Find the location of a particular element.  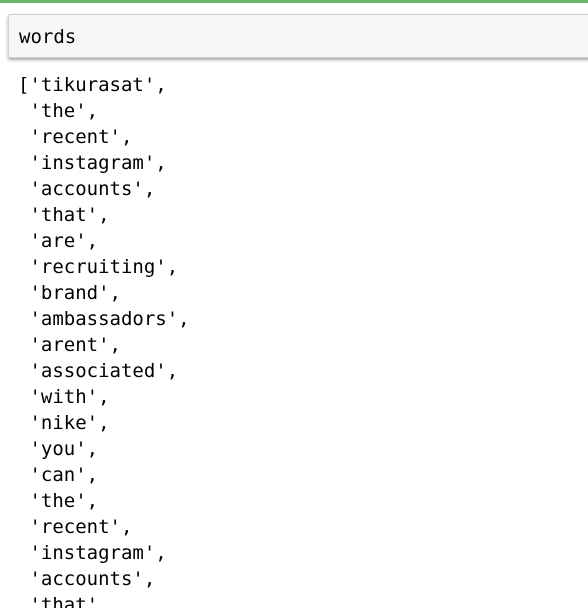

code-input-cell: words is located at coordinates (298, 36).